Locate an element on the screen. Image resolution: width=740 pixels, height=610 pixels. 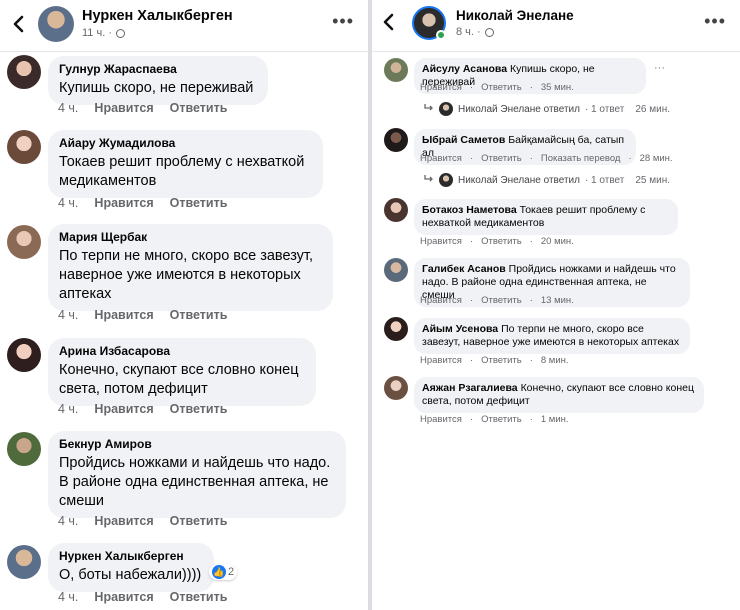
replier-avatar is located at coordinates (446, 109).